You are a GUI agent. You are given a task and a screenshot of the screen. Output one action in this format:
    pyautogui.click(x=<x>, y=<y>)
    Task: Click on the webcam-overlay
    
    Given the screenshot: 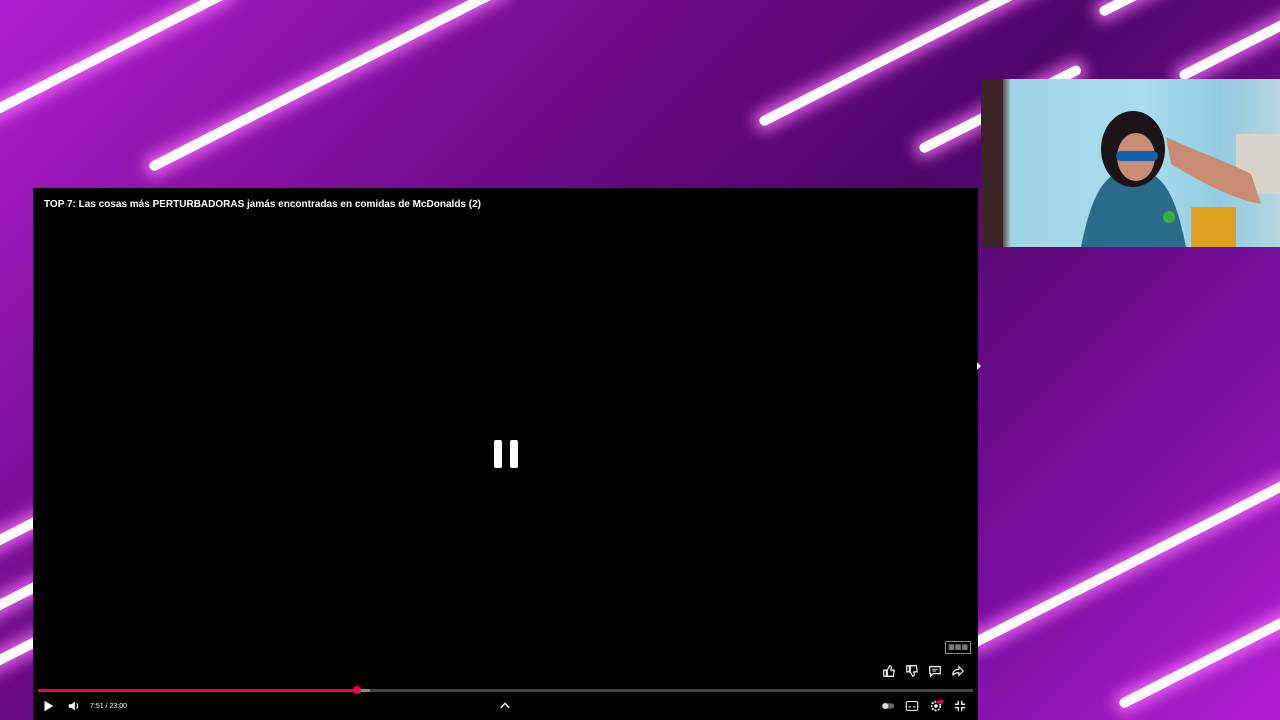 What is the action you would take?
    pyautogui.click(x=1130, y=163)
    